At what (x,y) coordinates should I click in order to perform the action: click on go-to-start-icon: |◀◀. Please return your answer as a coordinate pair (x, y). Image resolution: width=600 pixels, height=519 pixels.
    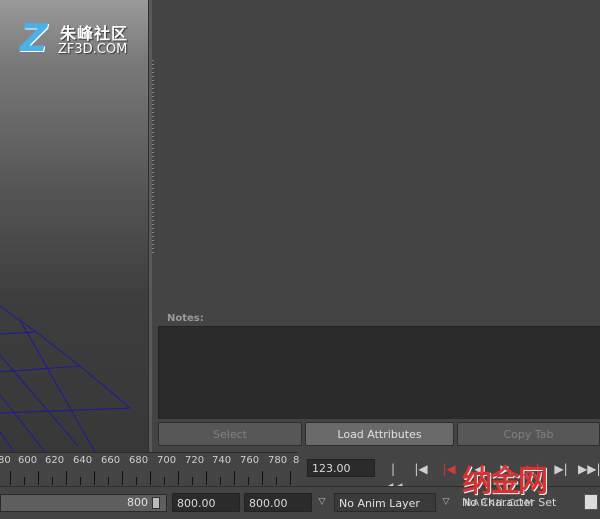
    Looking at the image, I should click on (393, 477).